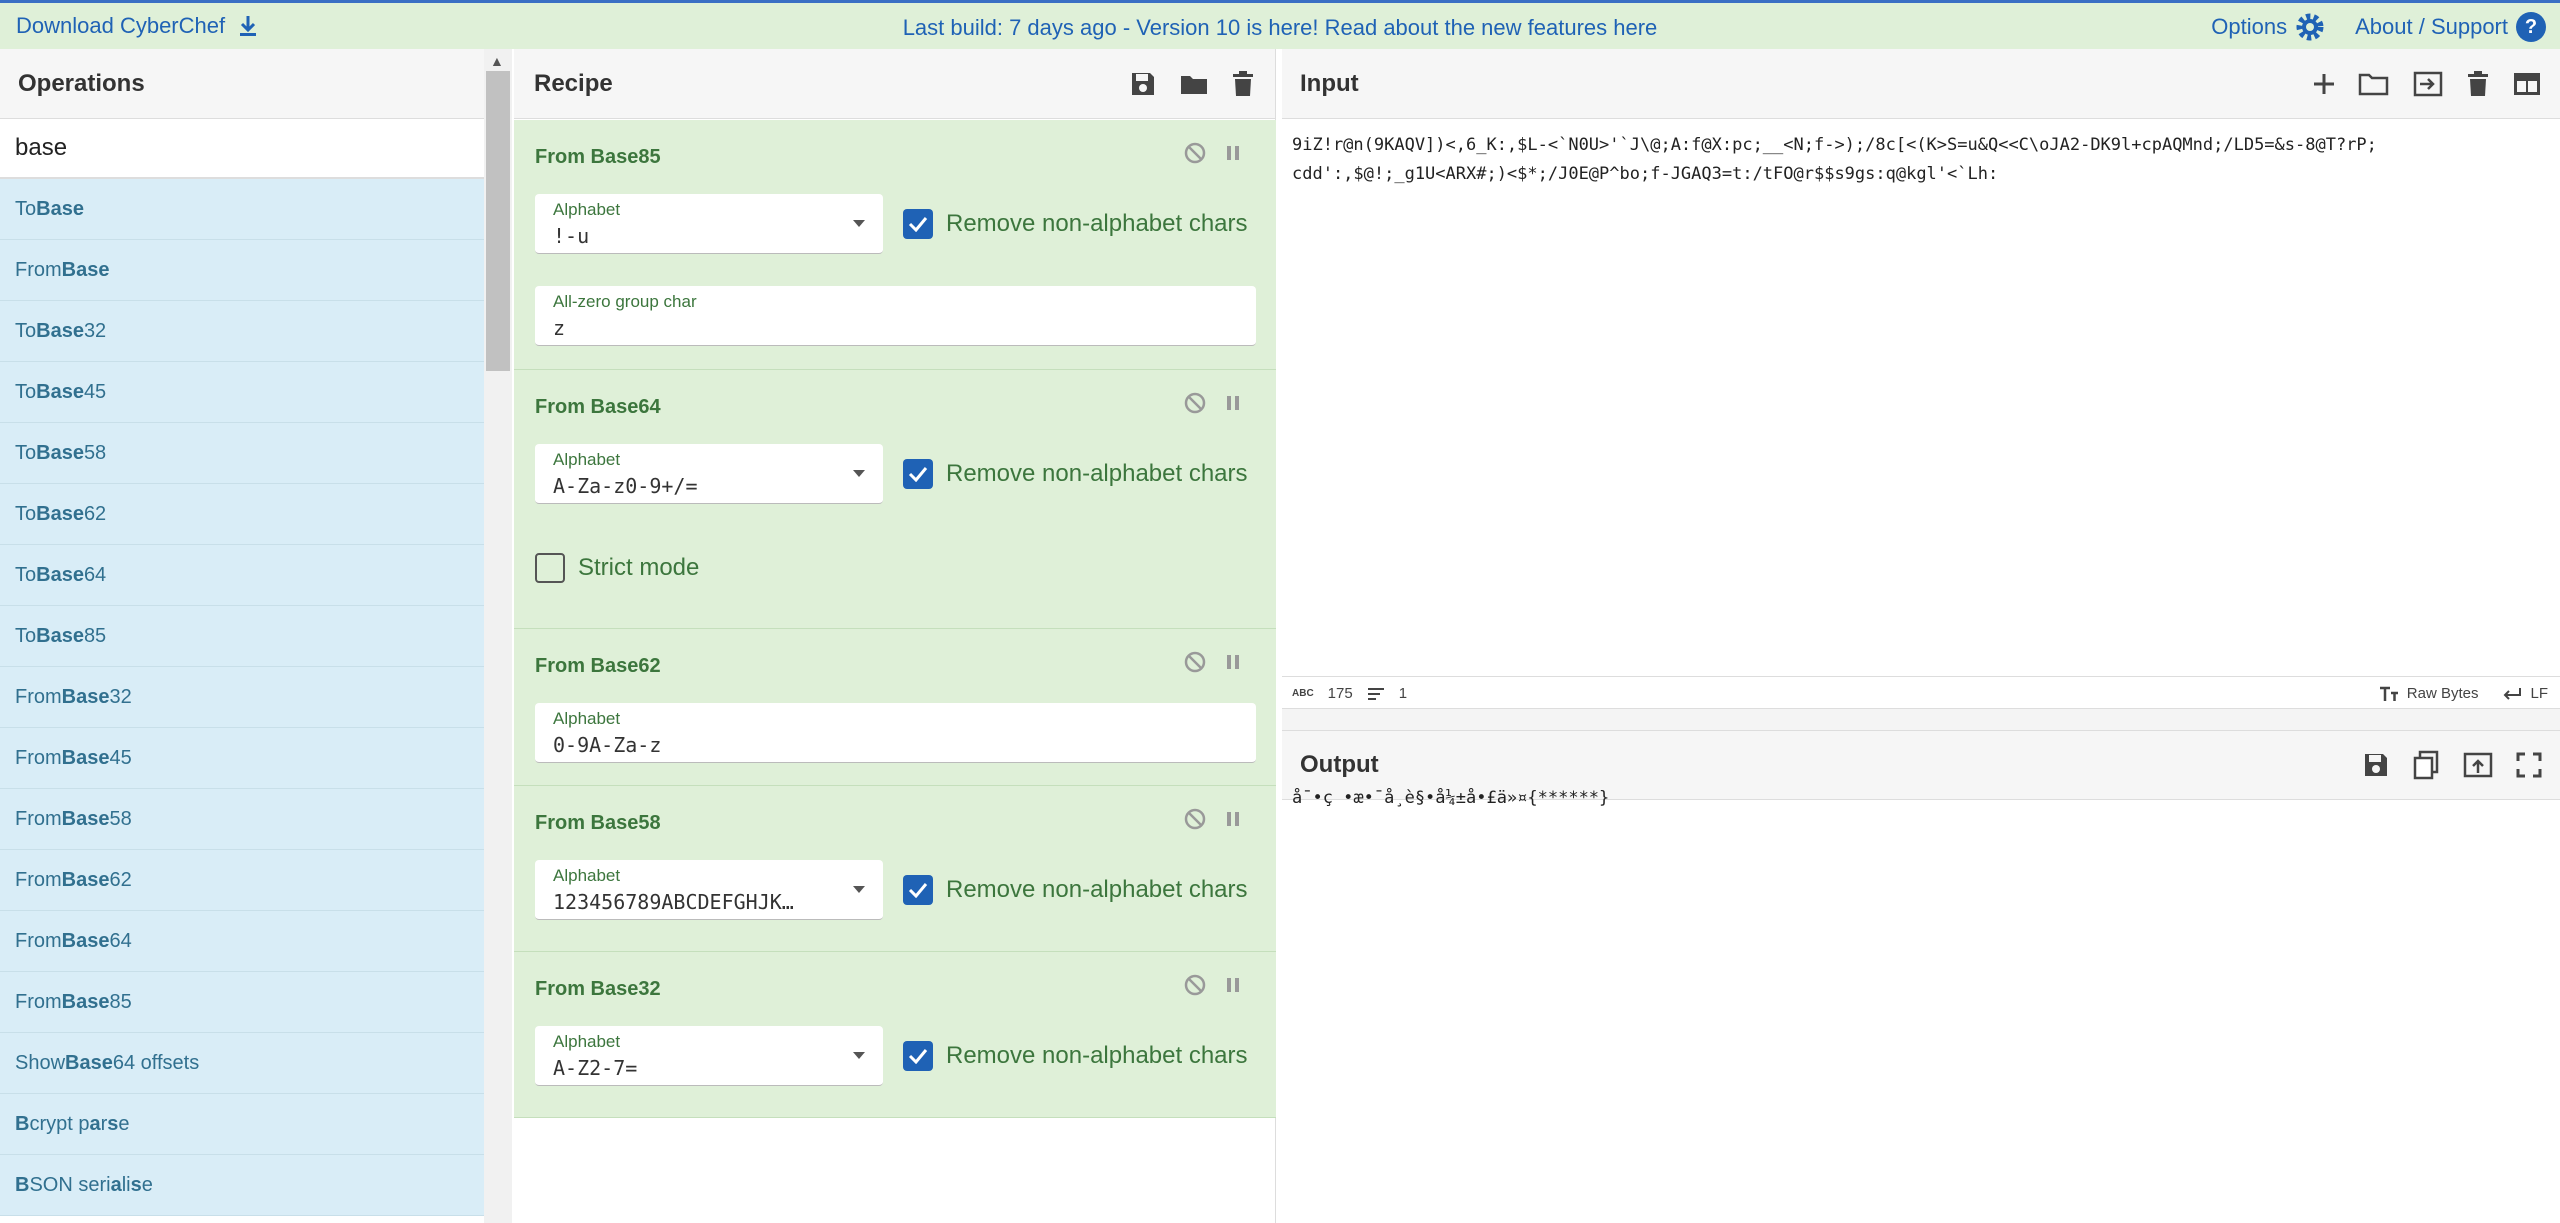  I want to click on operation-item: From Base 85, so click(242, 1002).